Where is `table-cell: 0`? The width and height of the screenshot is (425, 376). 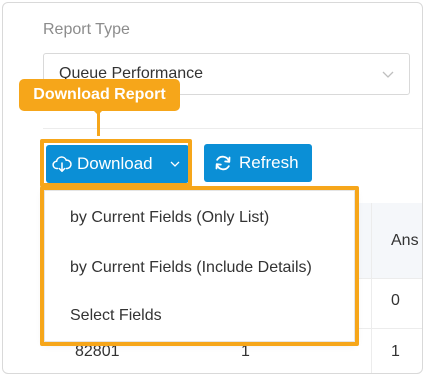 table-cell: 0 is located at coordinates (395, 300).